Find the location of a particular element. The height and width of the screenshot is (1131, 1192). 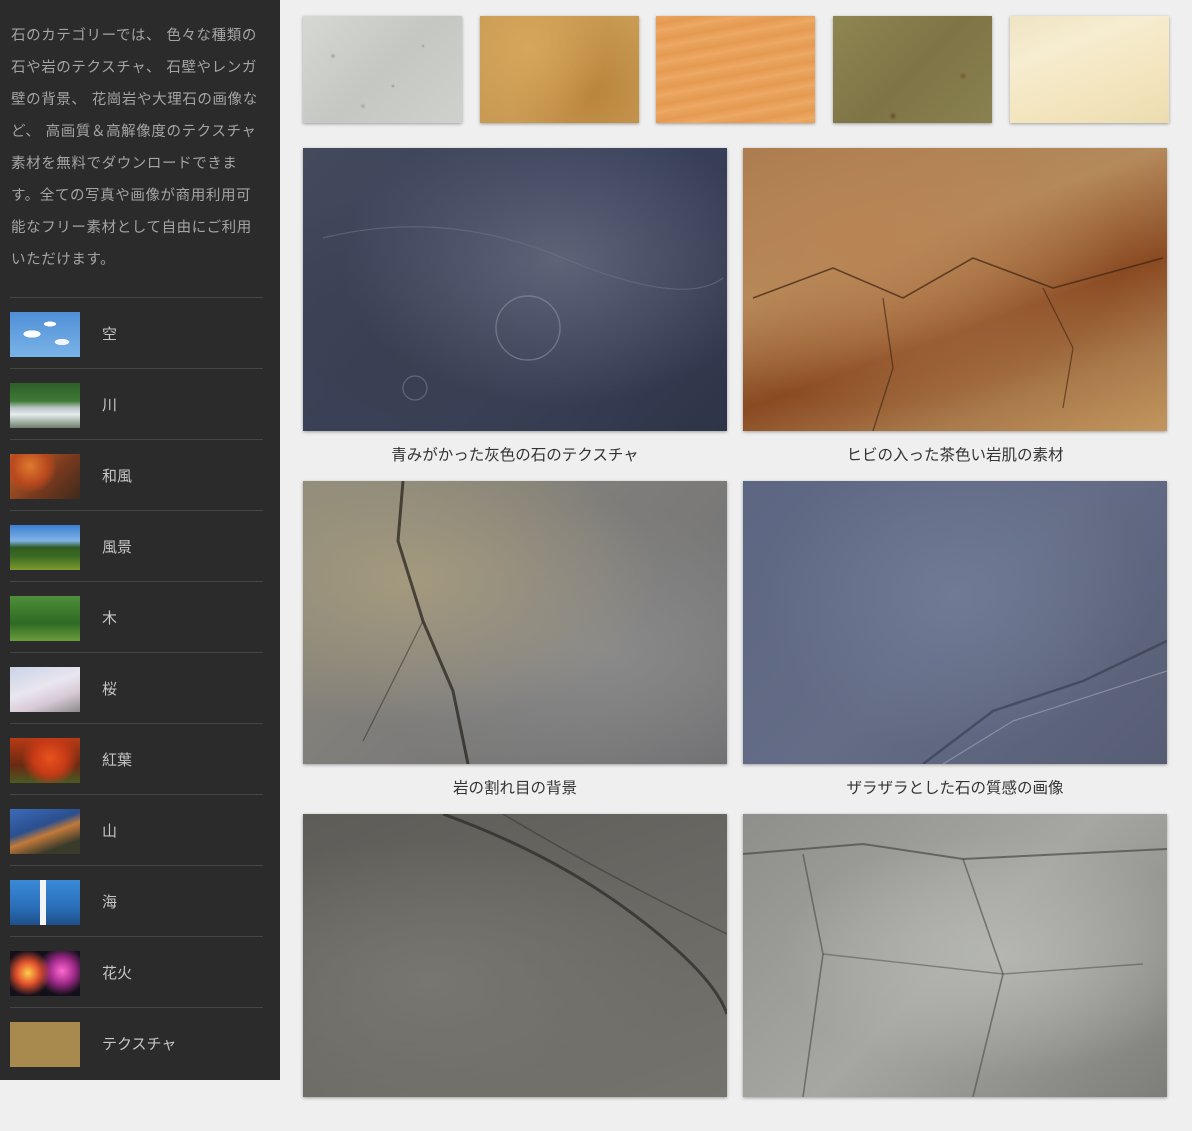

gallery-card: 岩の割れ目の背景 is located at coordinates (515, 639).